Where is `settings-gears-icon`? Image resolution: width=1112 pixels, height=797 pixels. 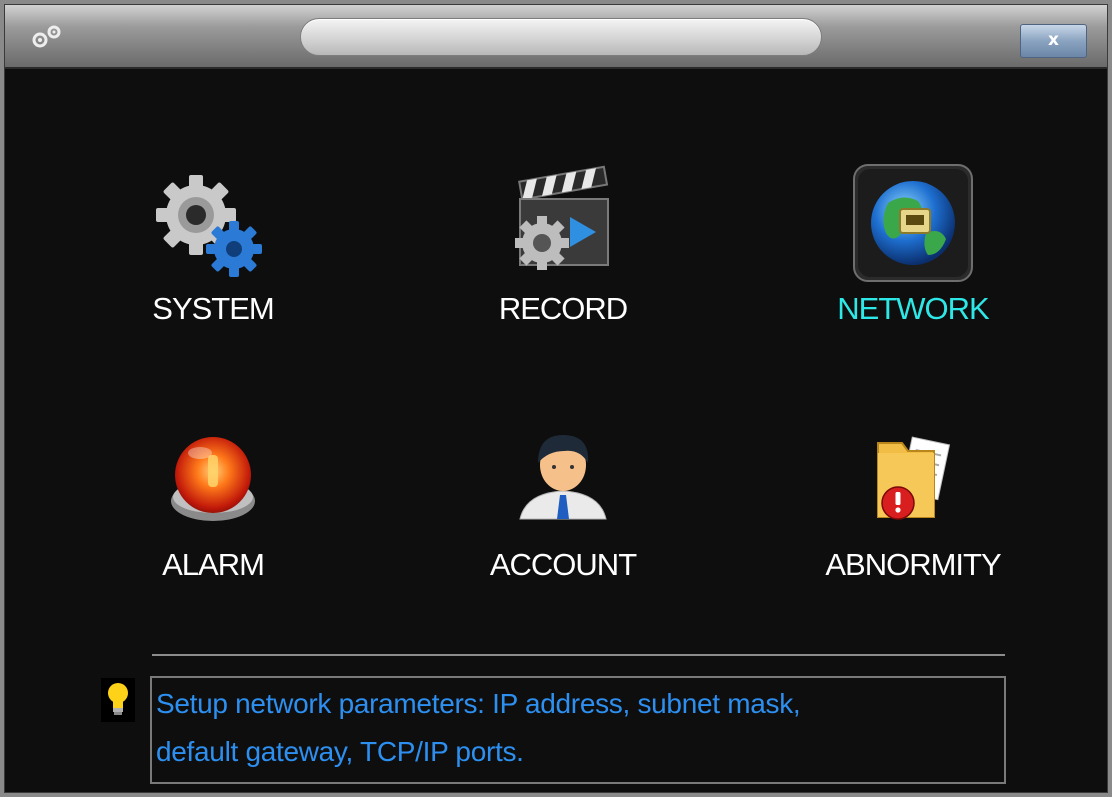 settings-gears-icon is located at coordinates (47, 36).